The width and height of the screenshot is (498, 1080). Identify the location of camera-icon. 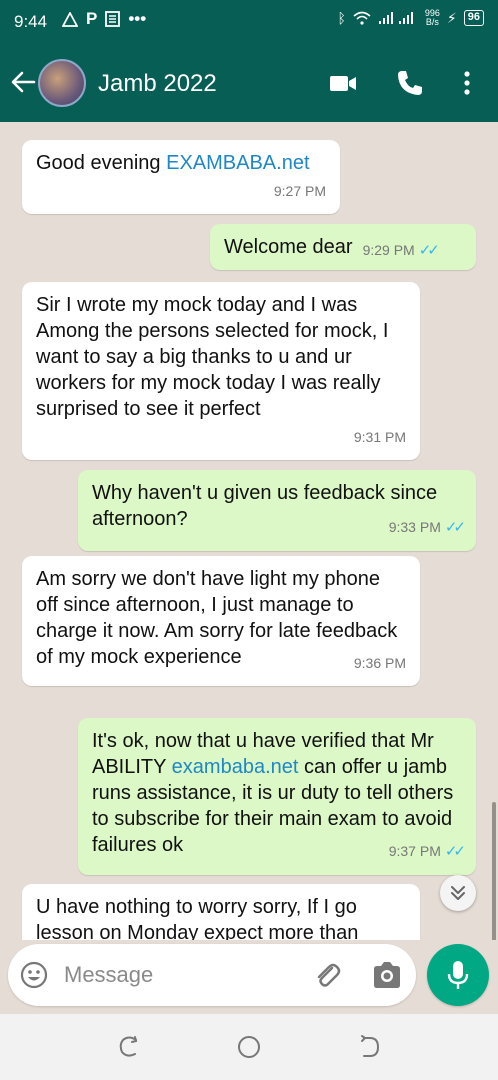
(387, 975).